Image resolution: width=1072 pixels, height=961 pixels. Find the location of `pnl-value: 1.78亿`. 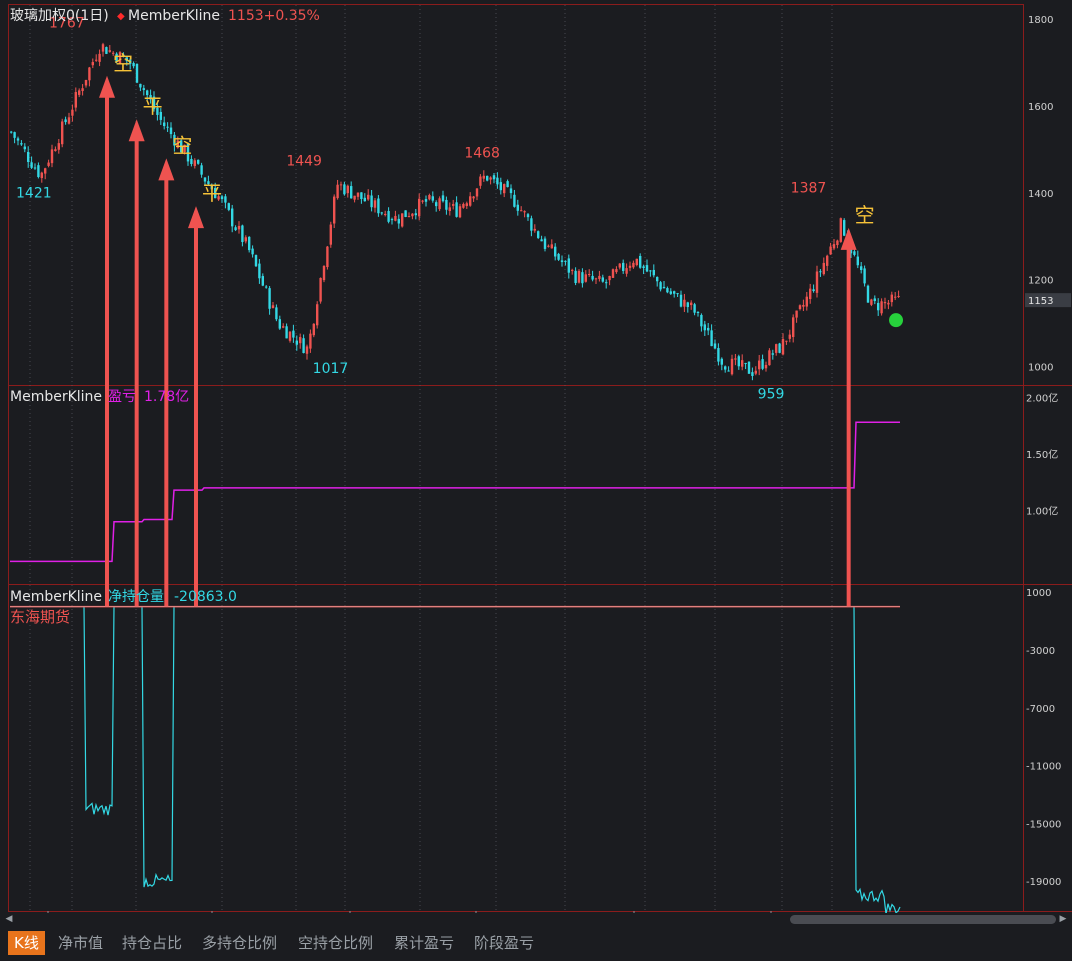

pnl-value: 1.78亿 is located at coordinates (166, 397).